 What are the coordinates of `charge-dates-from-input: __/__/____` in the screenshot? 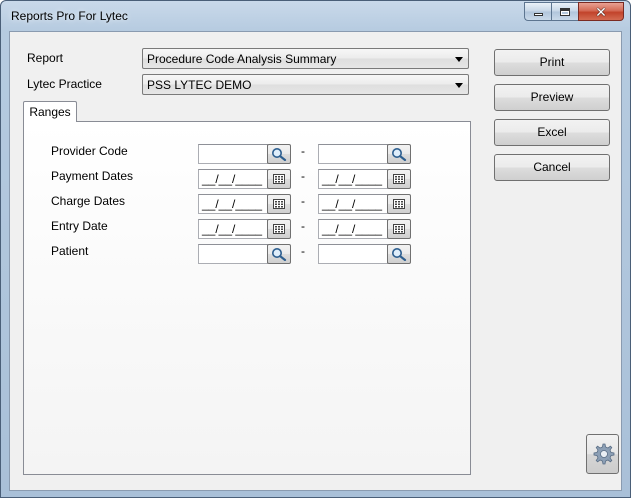 It's located at (233, 204).